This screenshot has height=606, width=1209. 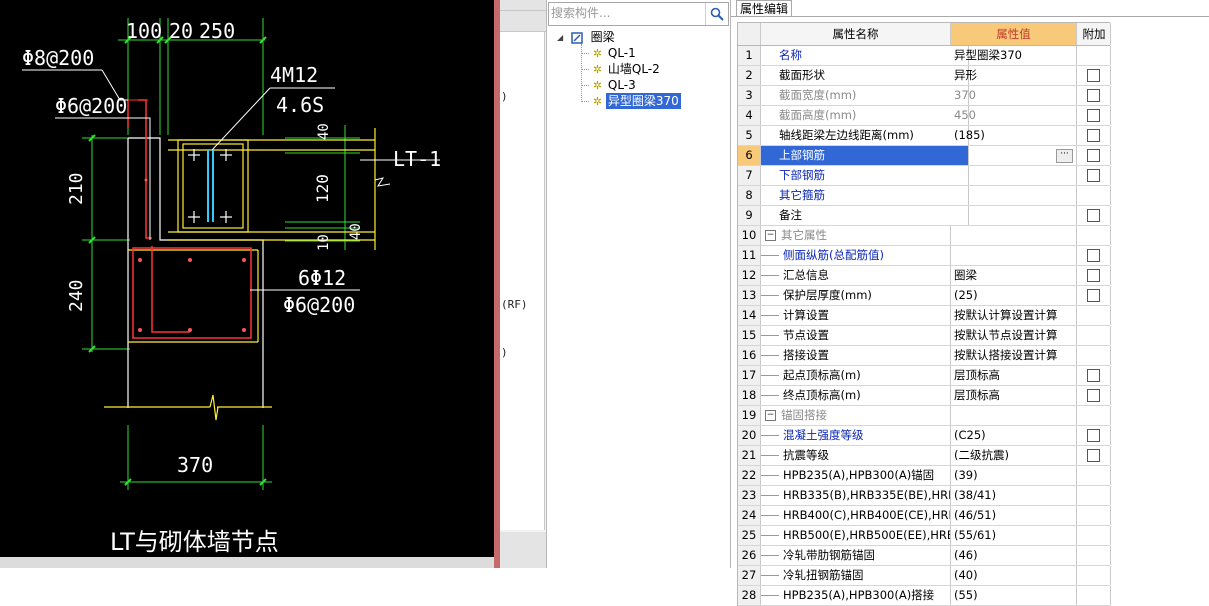 I want to click on property-row: 5 轴线距梁左边线距离(mm) (185), so click(x=924, y=136).